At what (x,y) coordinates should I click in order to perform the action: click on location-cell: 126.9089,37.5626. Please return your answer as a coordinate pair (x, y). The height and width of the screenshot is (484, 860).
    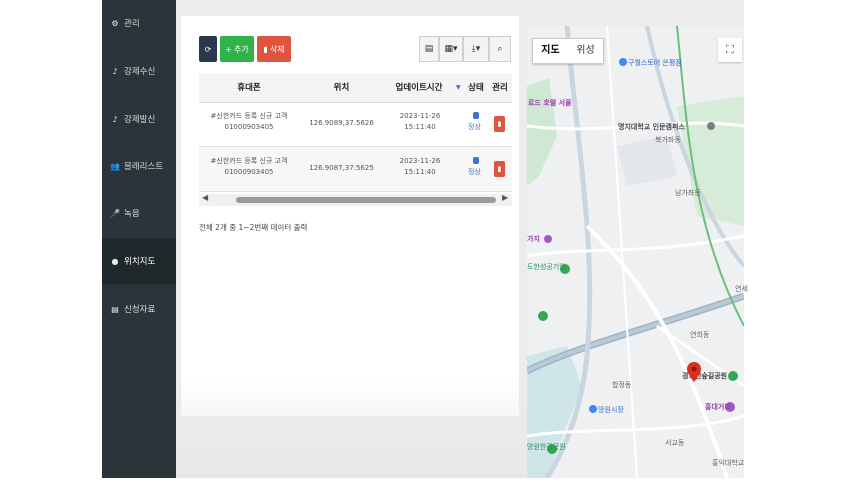
    Looking at the image, I should click on (341, 123).